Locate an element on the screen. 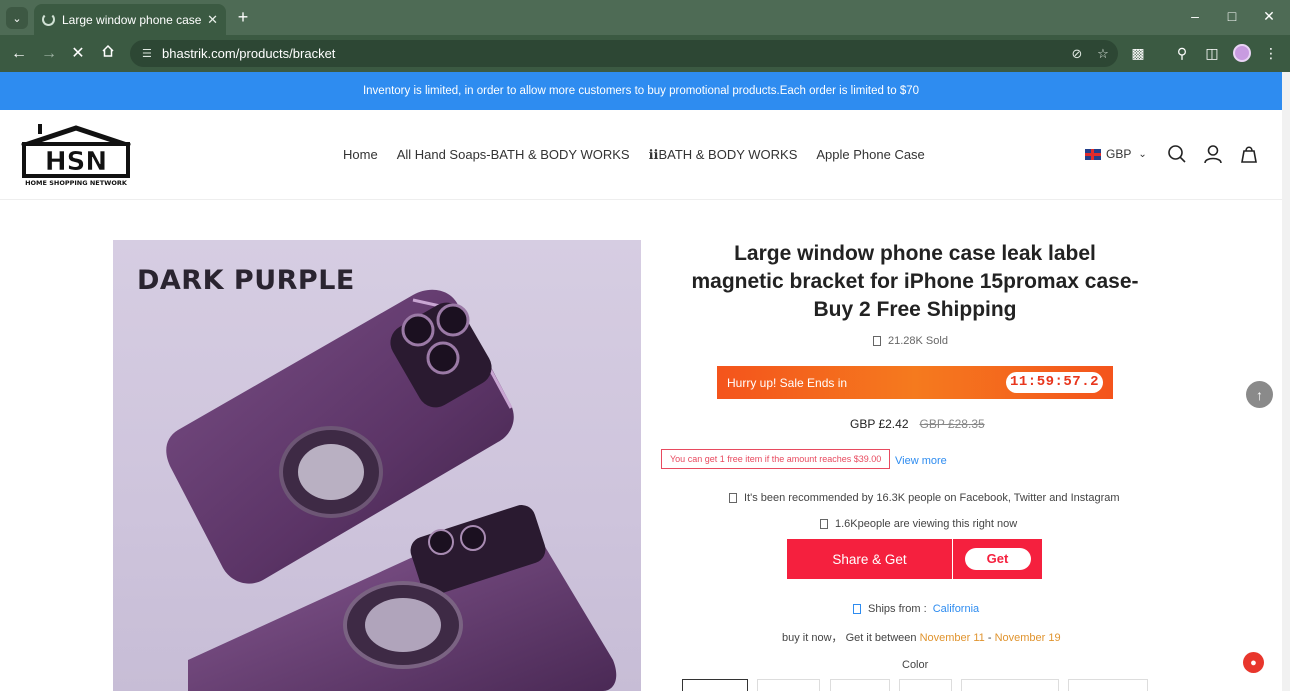 This screenshot has height=691, width=1290. svg-text: HSN is located at coordinates (76, 162).